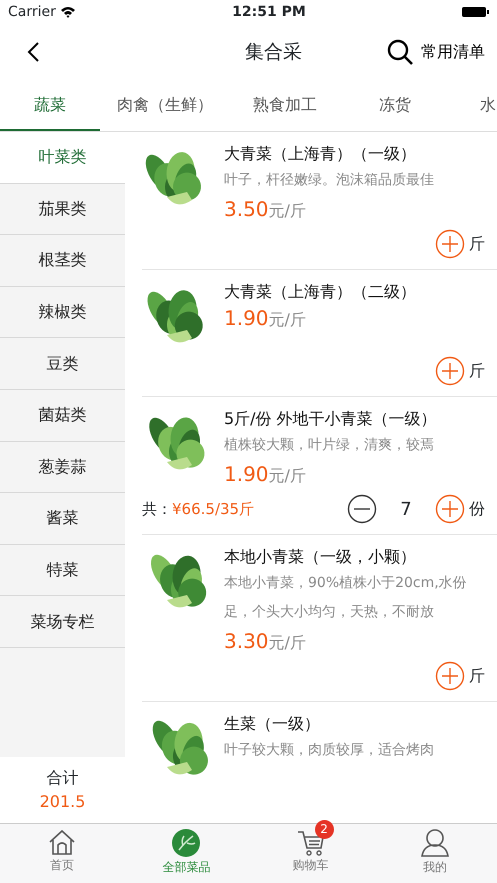  Describe the element at coordinates (320, 154) in the screenshot. I see `product-name: 大青菜（上海青）（一级）` at that location.